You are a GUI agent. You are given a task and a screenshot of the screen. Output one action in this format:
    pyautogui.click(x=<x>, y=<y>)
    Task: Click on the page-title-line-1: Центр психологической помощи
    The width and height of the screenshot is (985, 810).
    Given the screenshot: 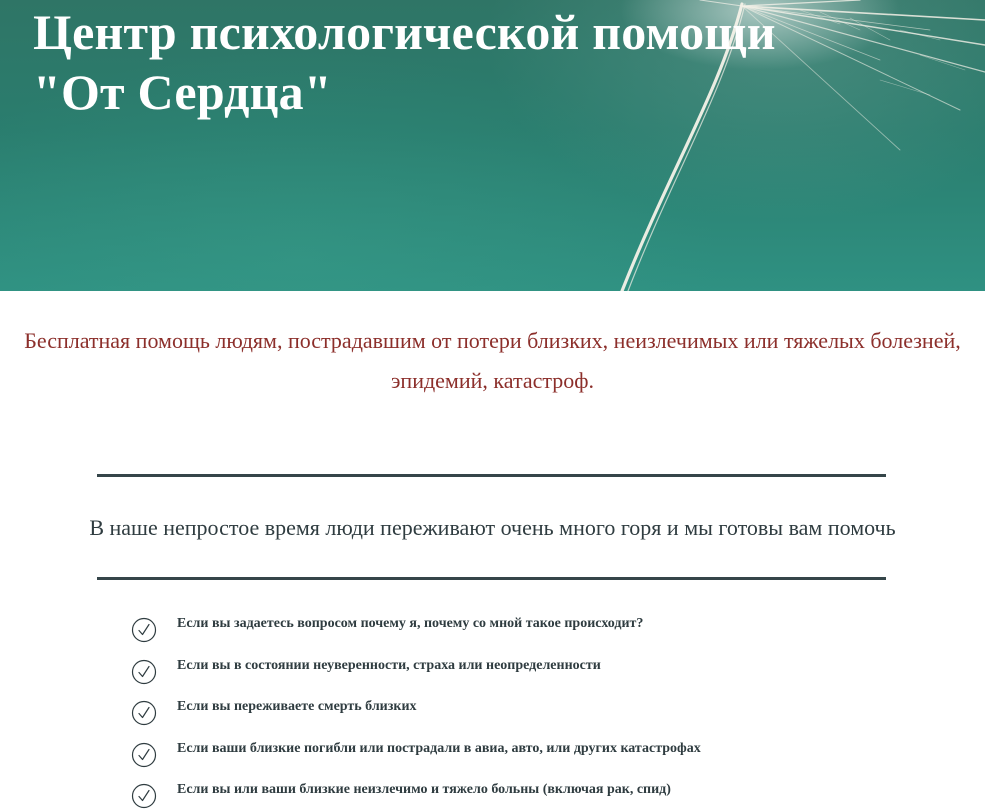 What is the action you would take?
    pyautogui.click(x=404, y=32)
    